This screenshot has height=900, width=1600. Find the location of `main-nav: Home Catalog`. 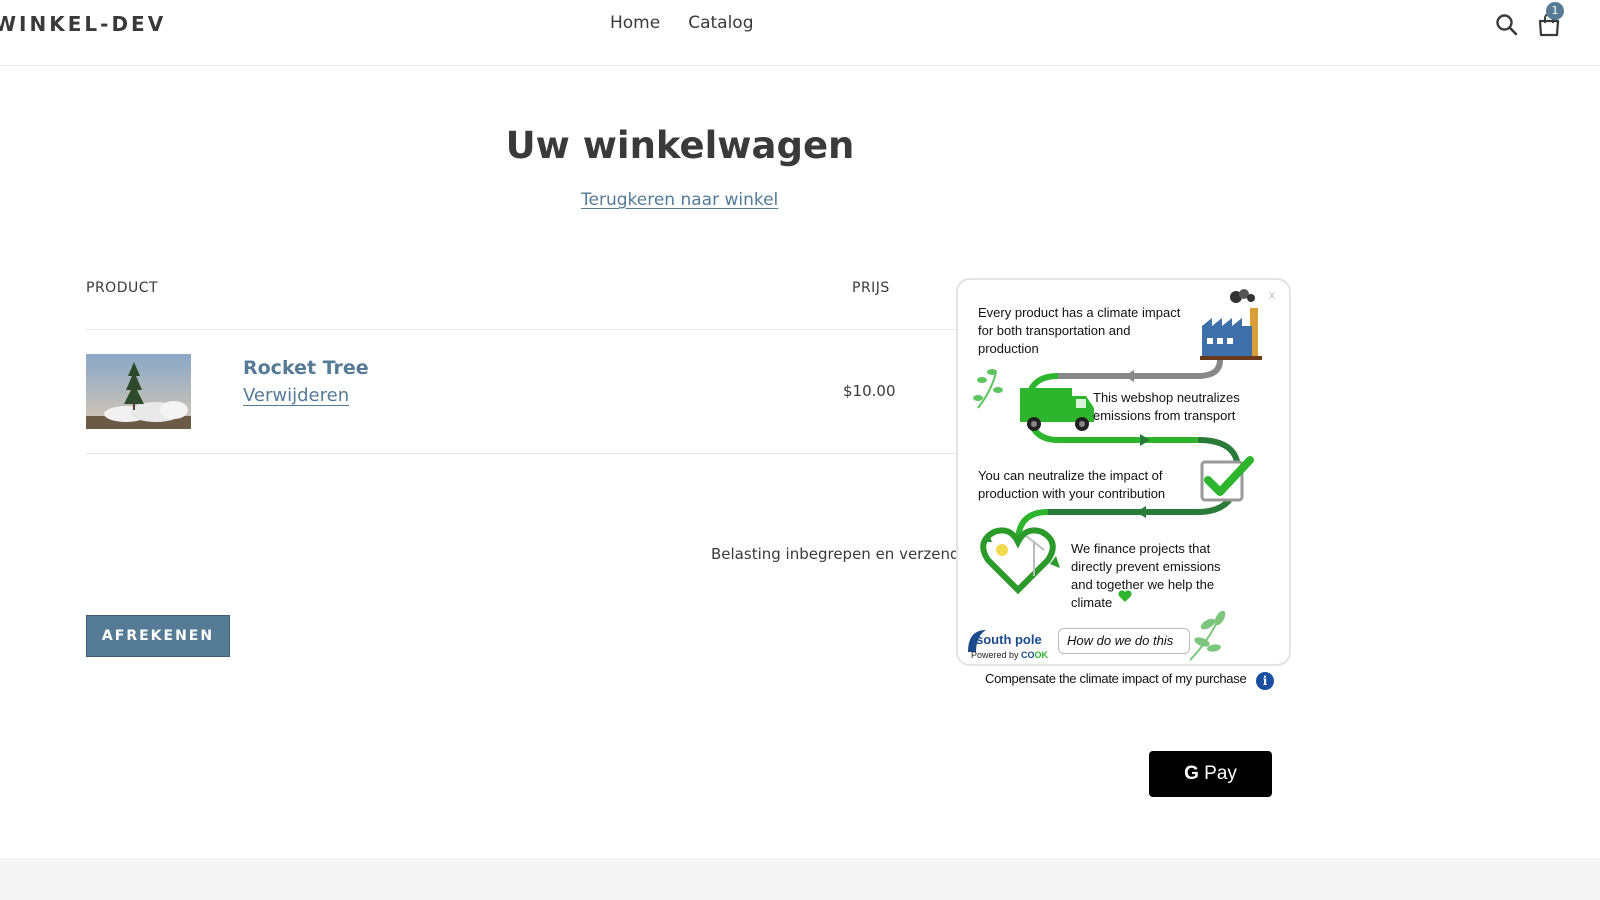

main-nav: Home Catalog is located at coordinates (682, 23).